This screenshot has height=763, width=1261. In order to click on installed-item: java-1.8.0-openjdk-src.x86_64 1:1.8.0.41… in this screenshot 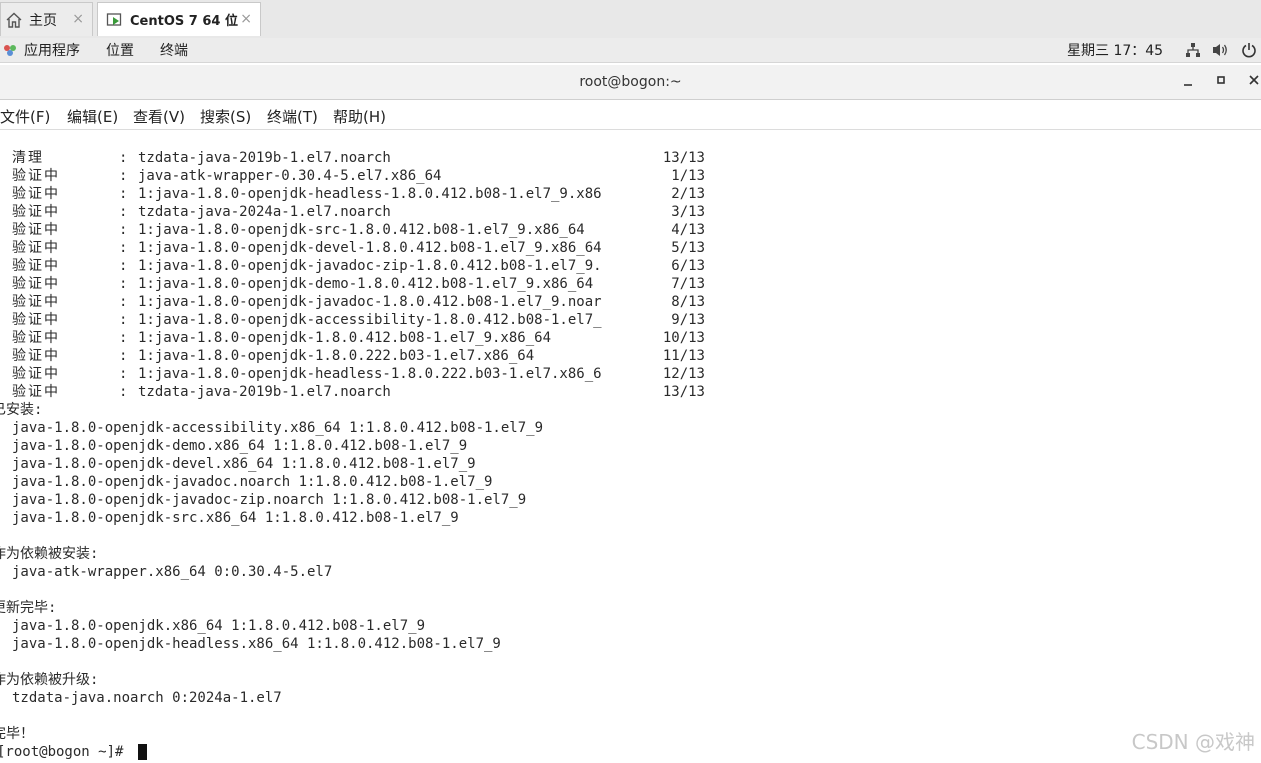, I will do `click(235, 518)`.